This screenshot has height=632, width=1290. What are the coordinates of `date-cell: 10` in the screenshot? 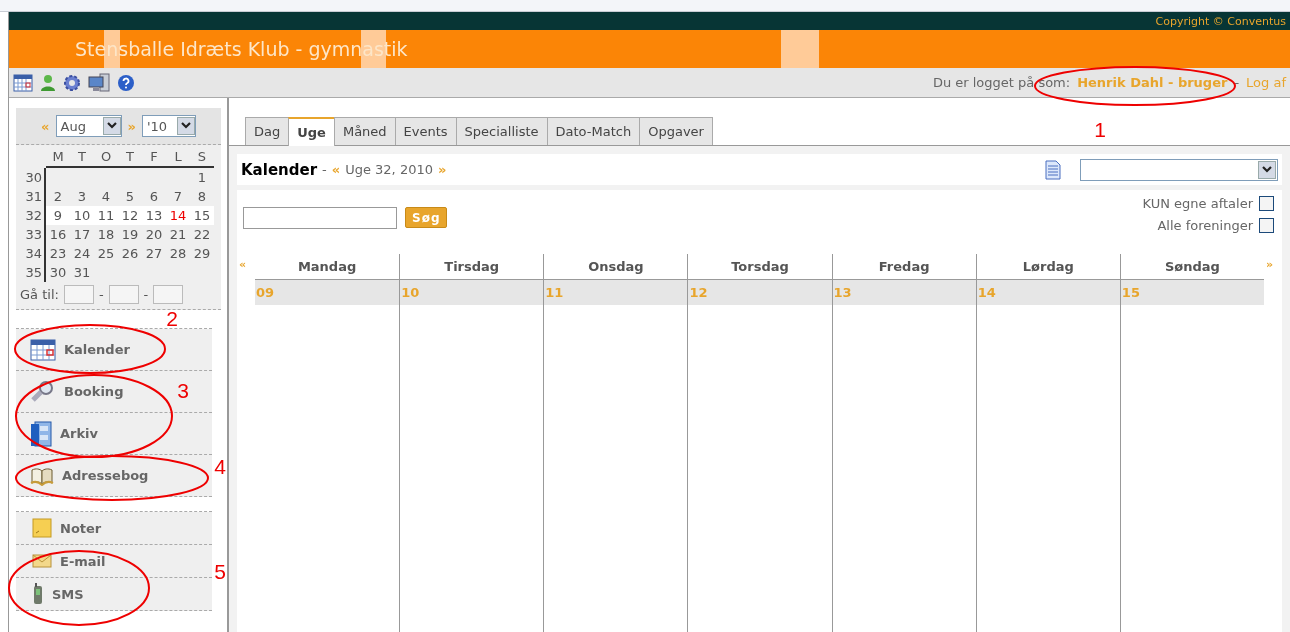 It's located at (472, 292).